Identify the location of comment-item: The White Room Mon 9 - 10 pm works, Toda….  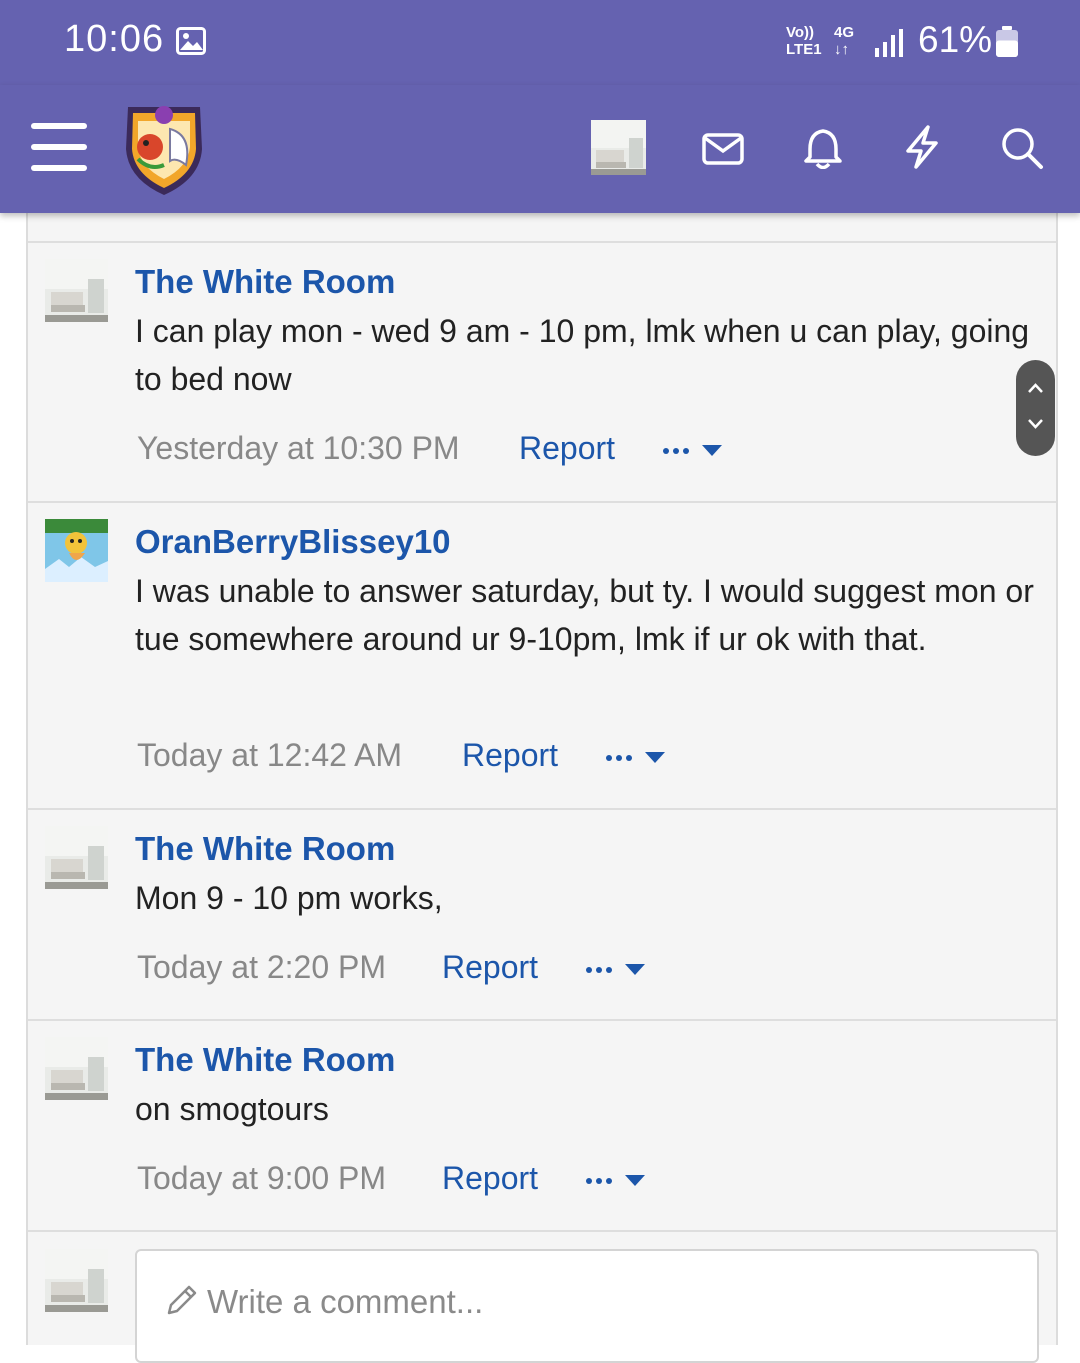
(542, 915).